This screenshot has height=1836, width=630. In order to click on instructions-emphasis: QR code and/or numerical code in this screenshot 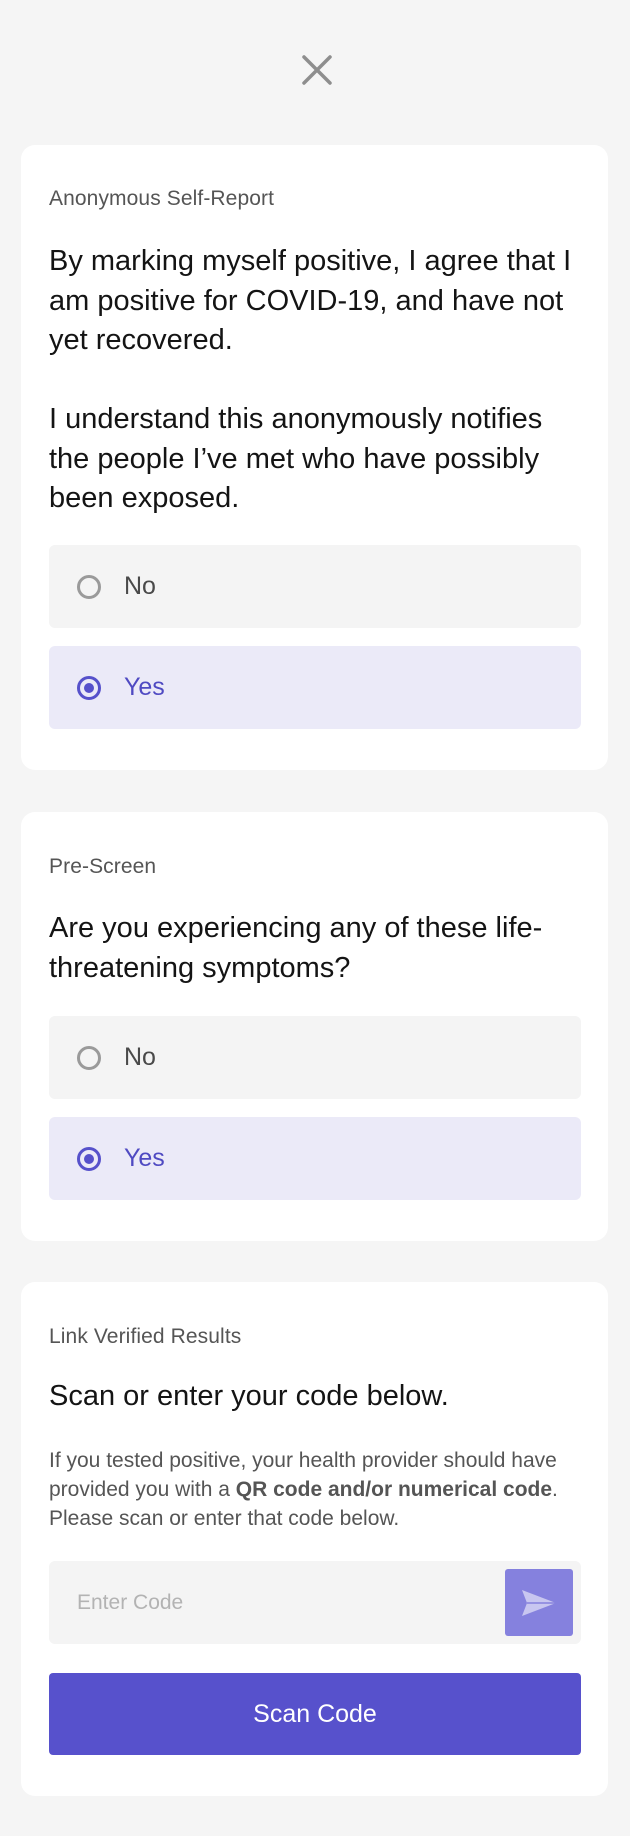, I will do `click(394, 1489)`.